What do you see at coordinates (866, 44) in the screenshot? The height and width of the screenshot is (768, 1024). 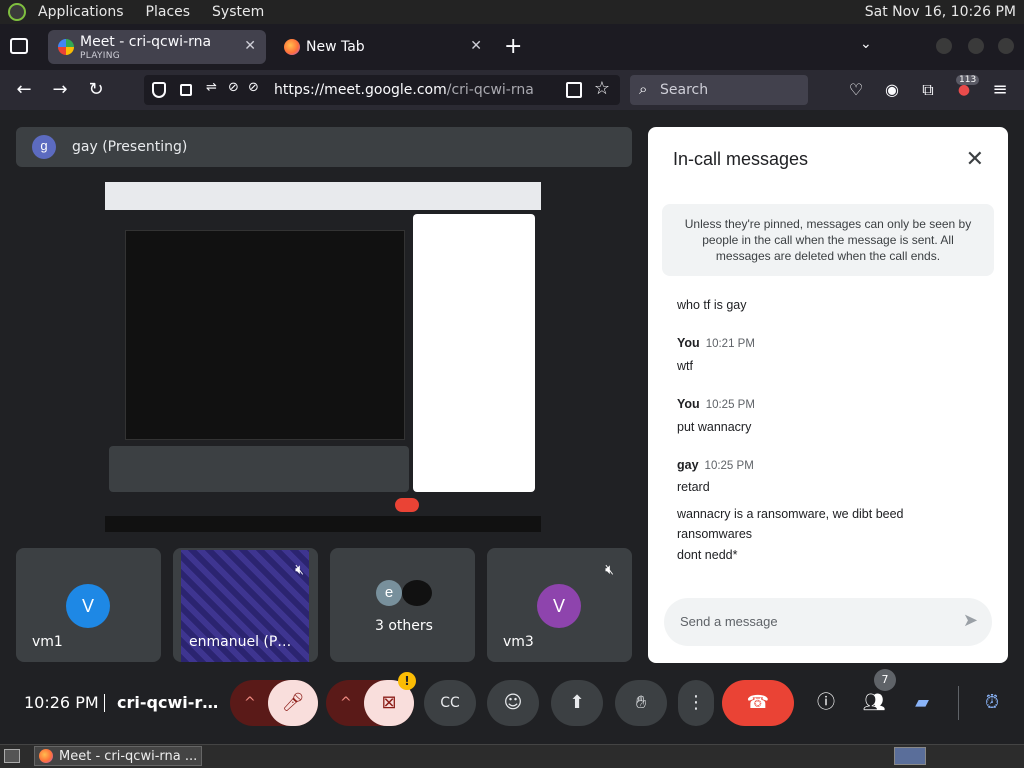 I see `list-all-tabs-icon: ⌄` at bounding box center [866, 44].